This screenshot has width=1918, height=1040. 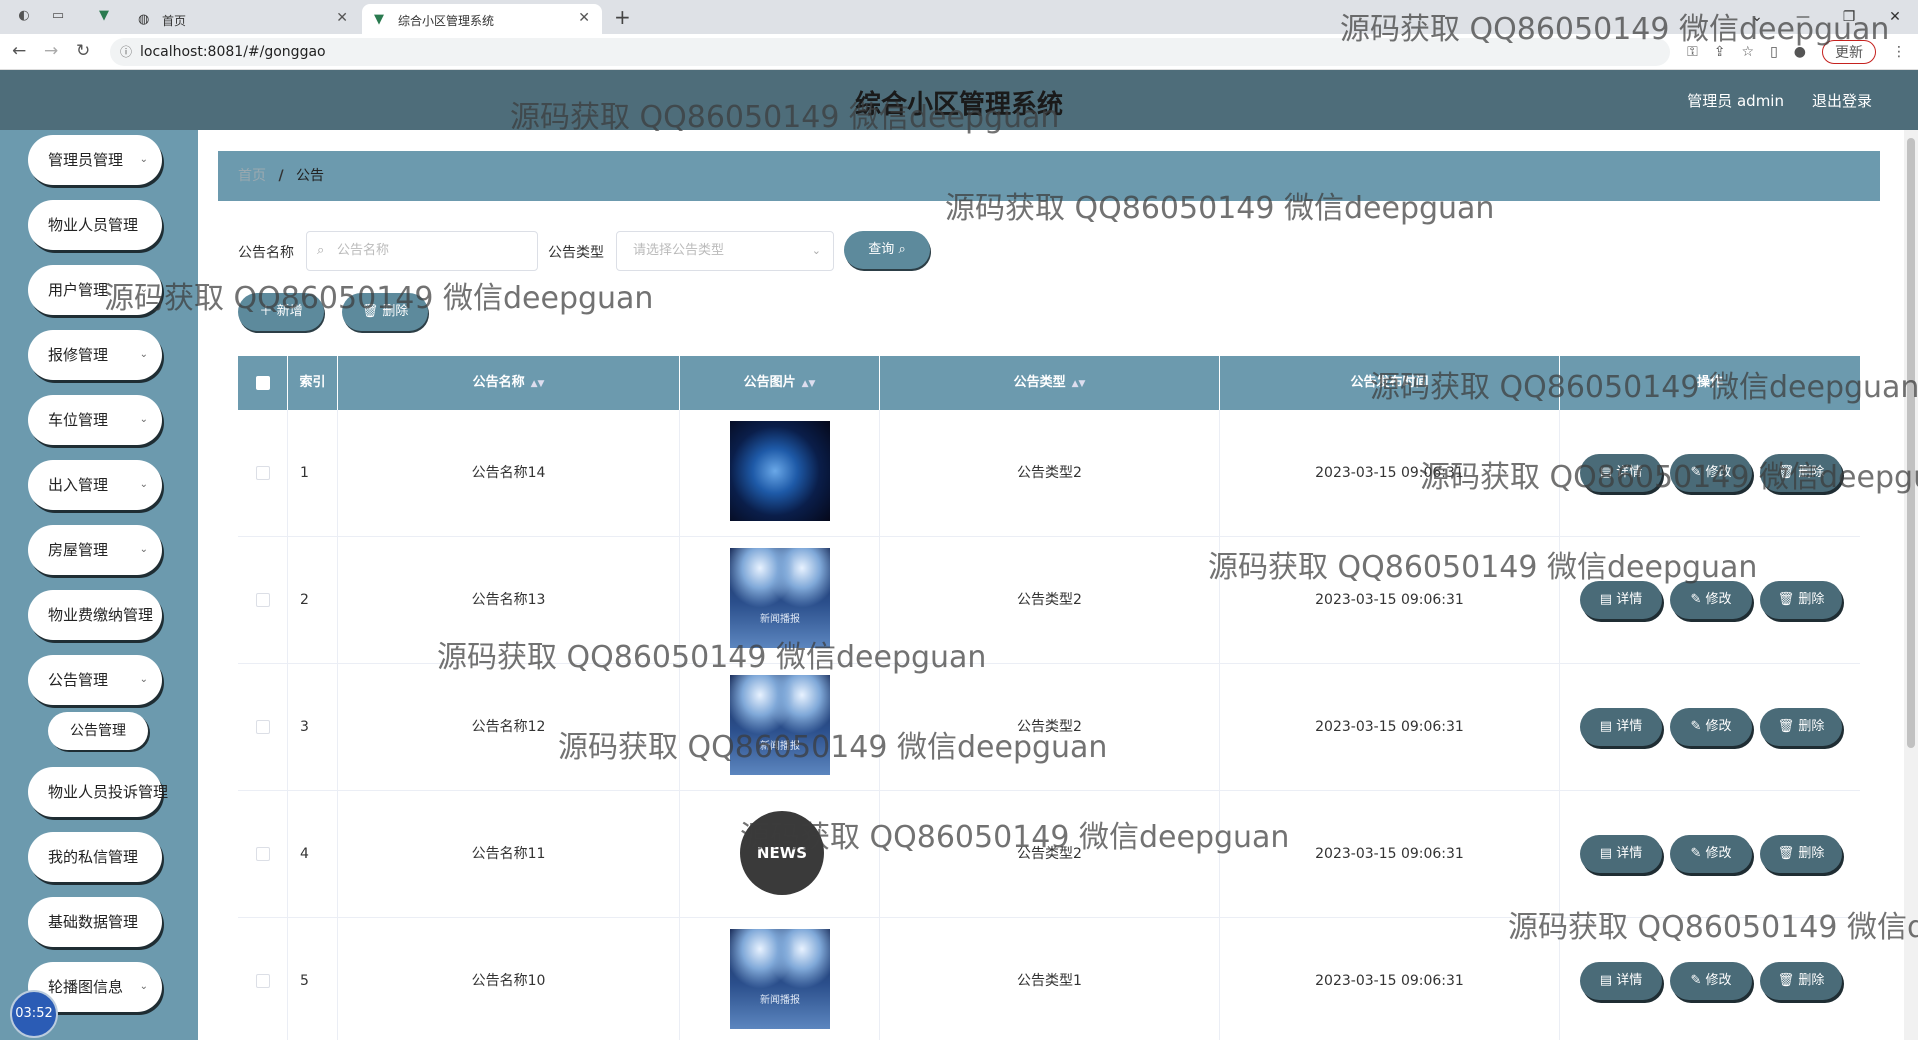 What do you see at coordinates (95, 857) in the screenshot?
I see `sidebar-item: 我的私信管理` at bounding box center [95, 857].